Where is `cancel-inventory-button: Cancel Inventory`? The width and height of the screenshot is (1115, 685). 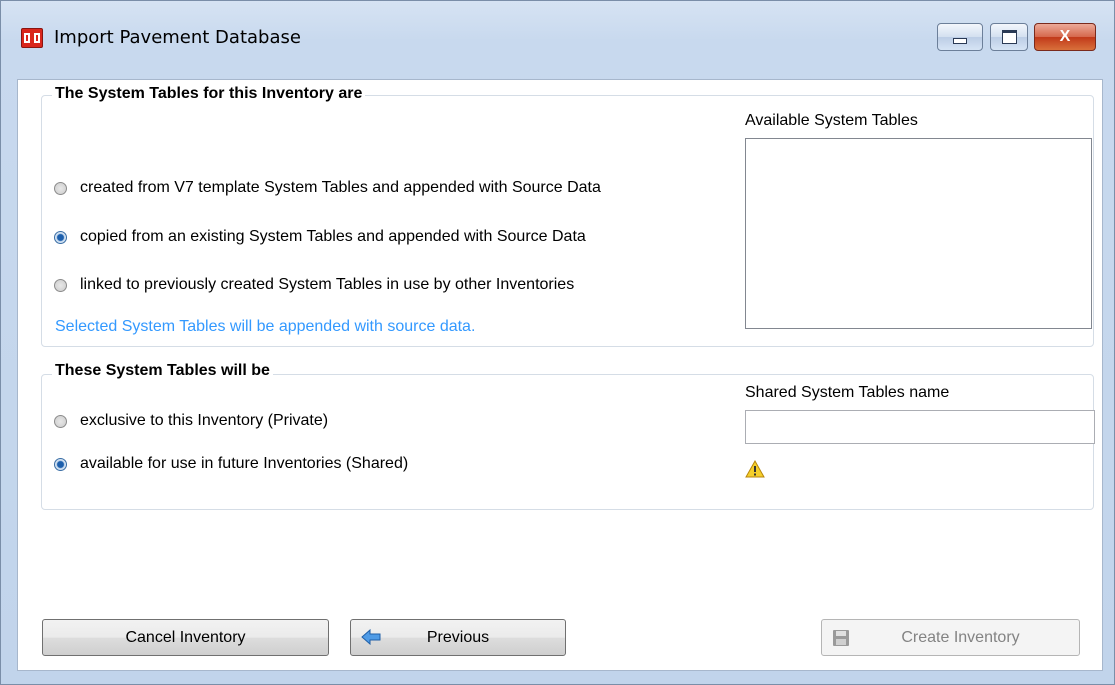 cancel-inventory-button: Cancel Inventory is located at coordinates (185, 637).